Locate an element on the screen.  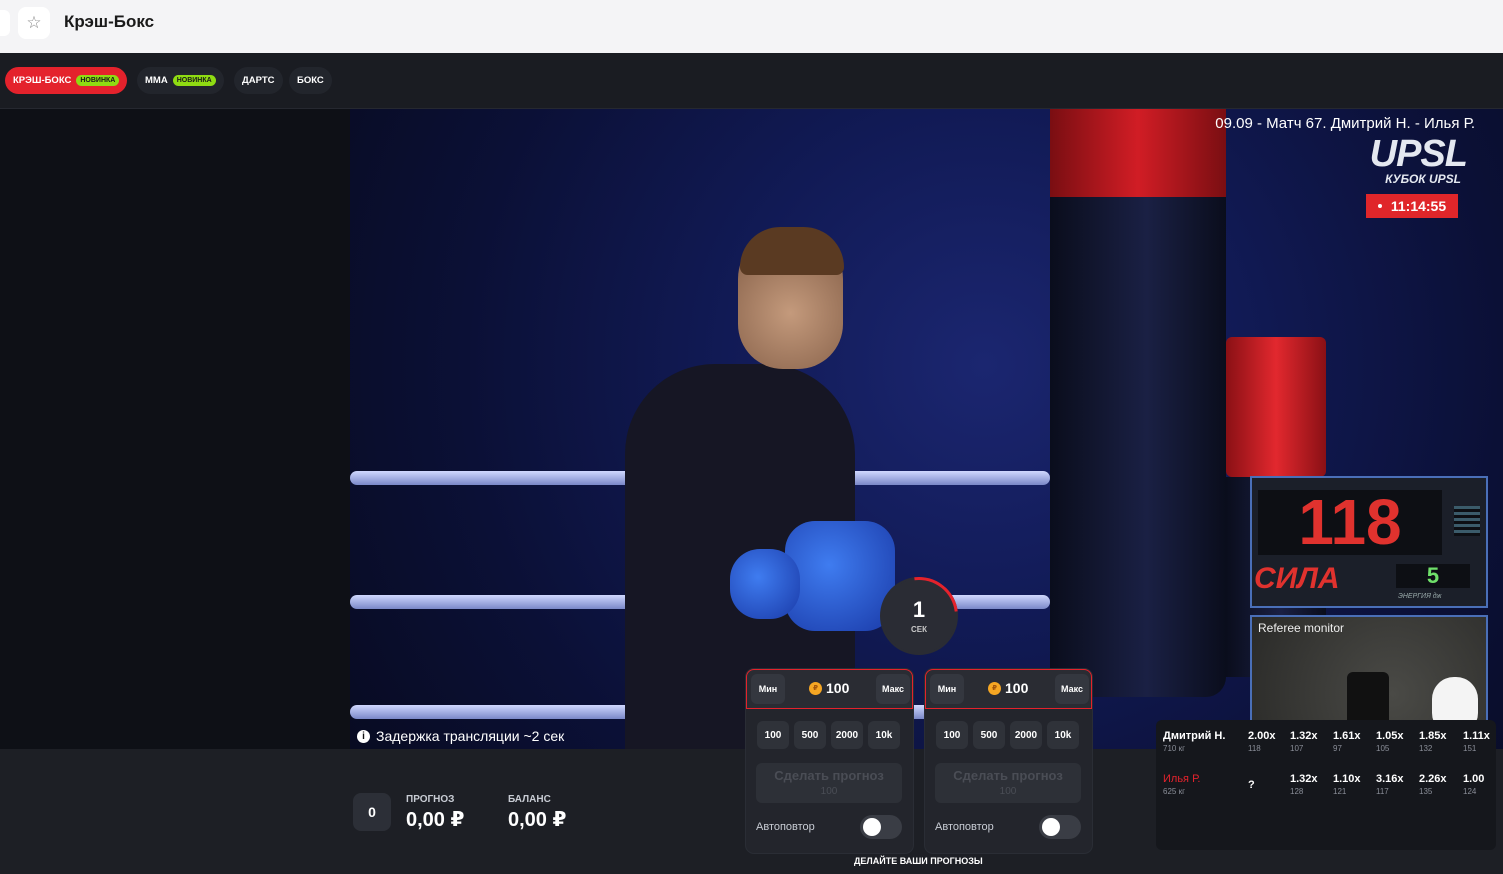
odds-weight: 121 is located at coordinates (1340, 791).